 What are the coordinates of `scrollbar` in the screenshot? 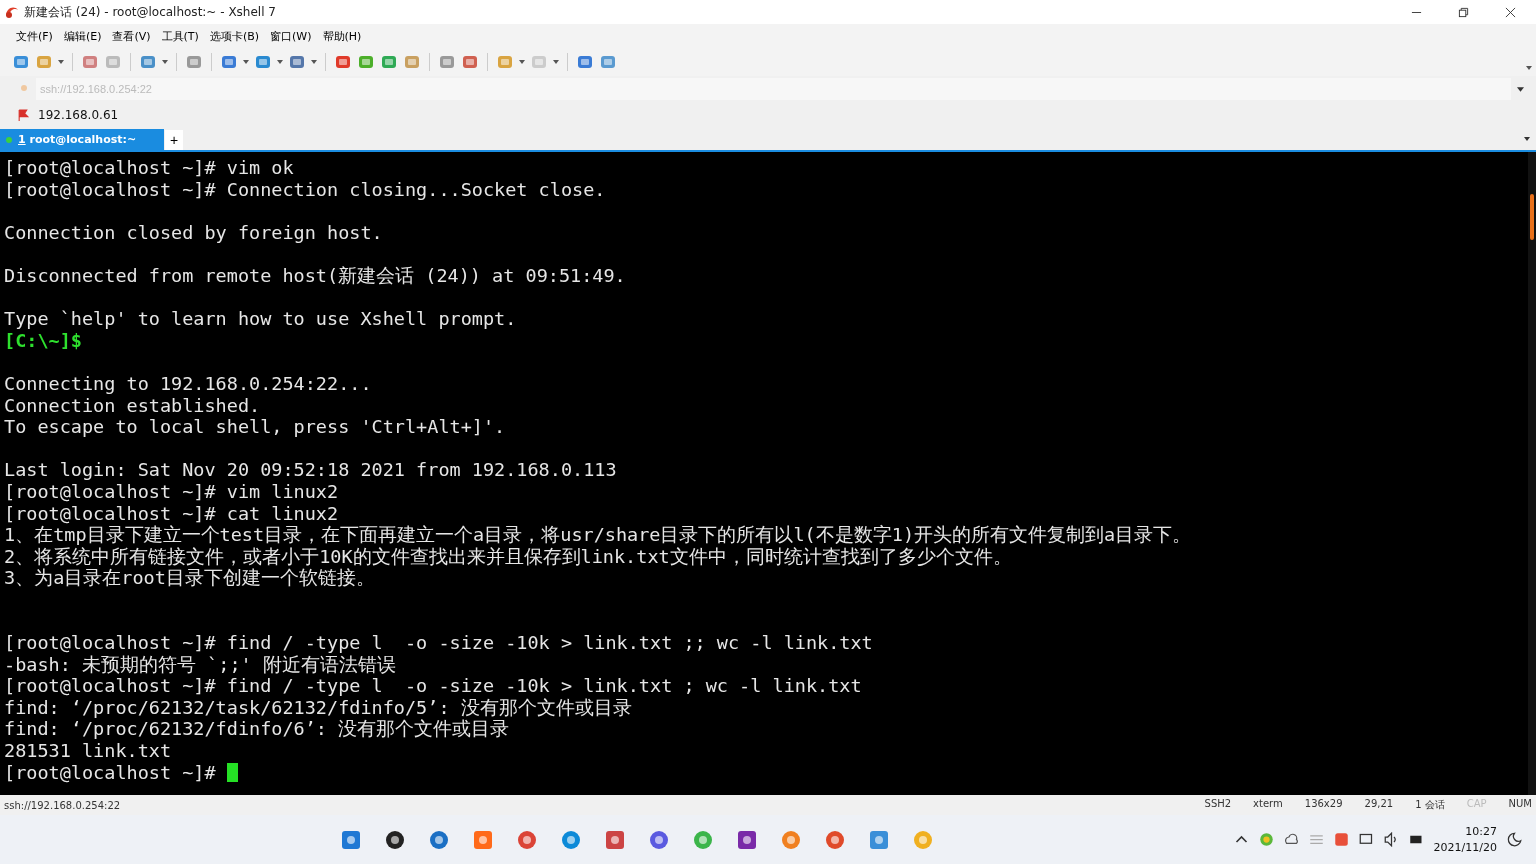 It's located at (1532, 473).